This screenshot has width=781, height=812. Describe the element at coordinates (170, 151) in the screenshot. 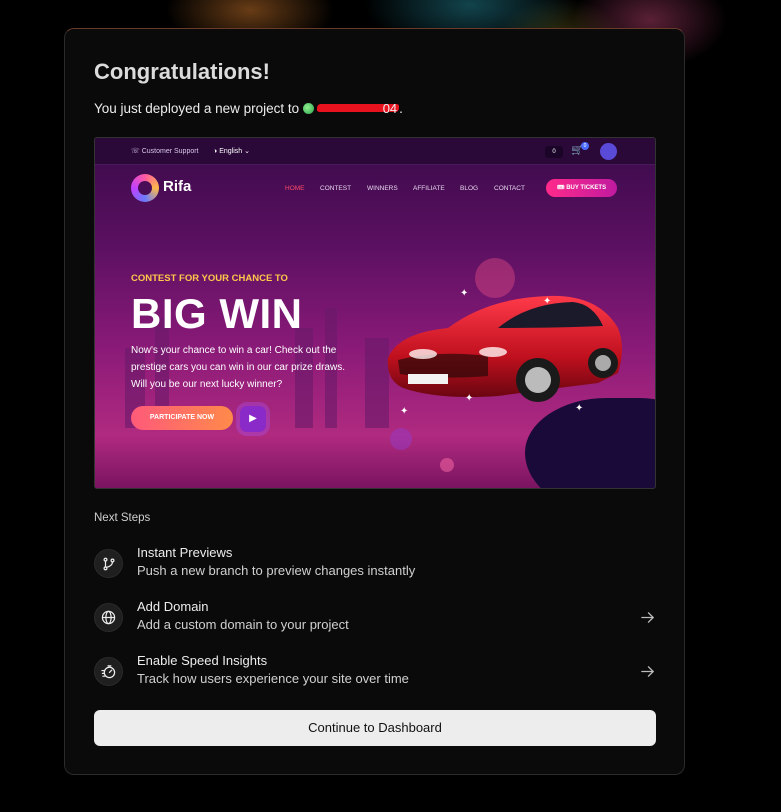

I see `preview-support-text: Customer Support` at that location.